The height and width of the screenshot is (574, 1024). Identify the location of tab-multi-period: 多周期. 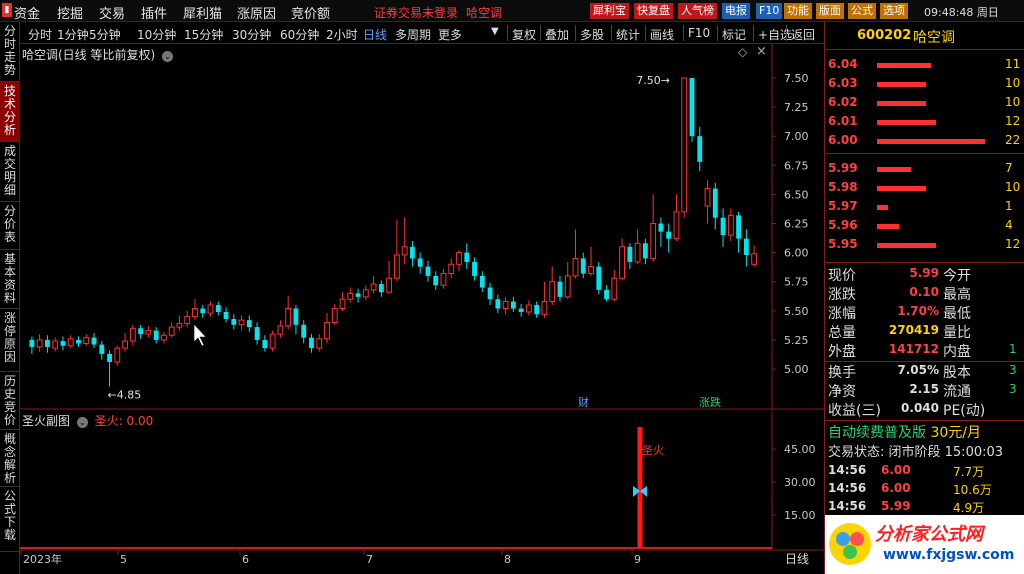
(413, 34).